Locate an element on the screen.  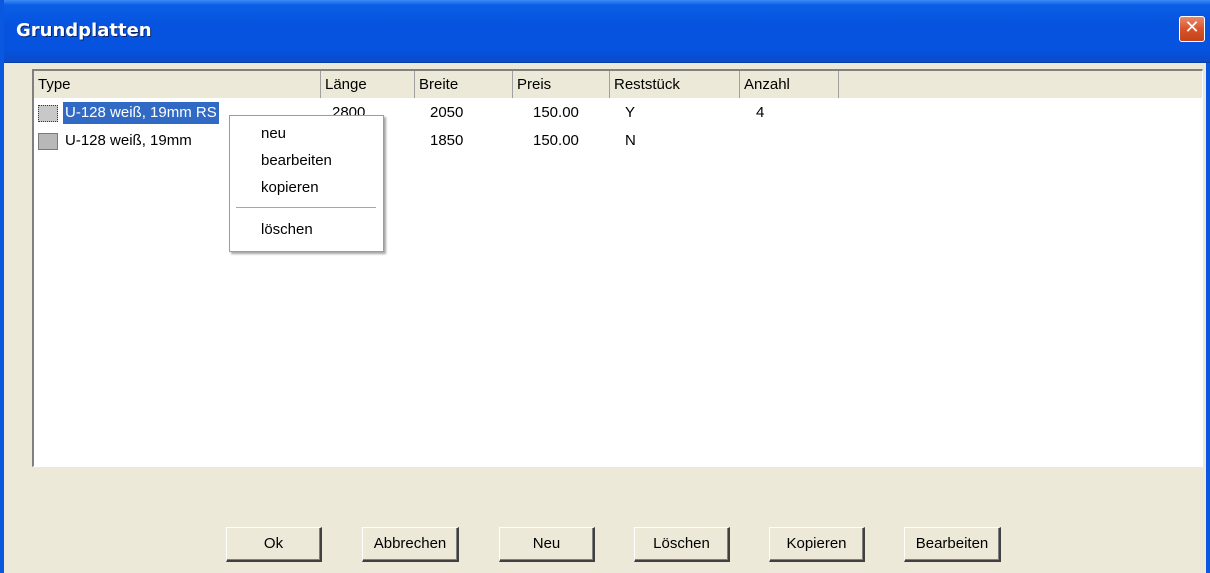
column-header-laenge: Länge is located at coordinates (368, 84).